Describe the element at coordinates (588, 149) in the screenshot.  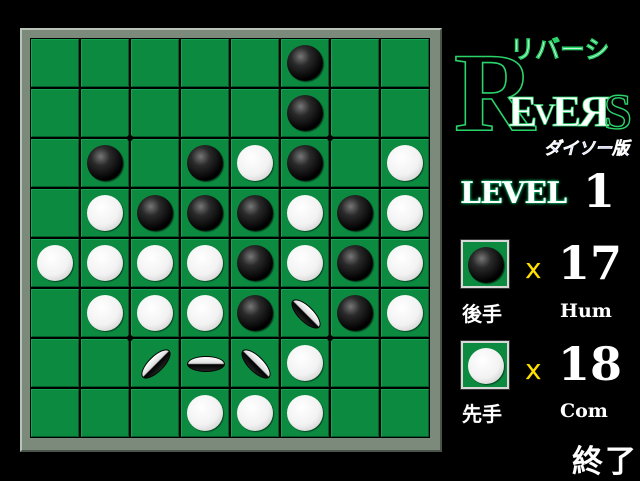
I see `logo-edition: ダイソー版` at that location.